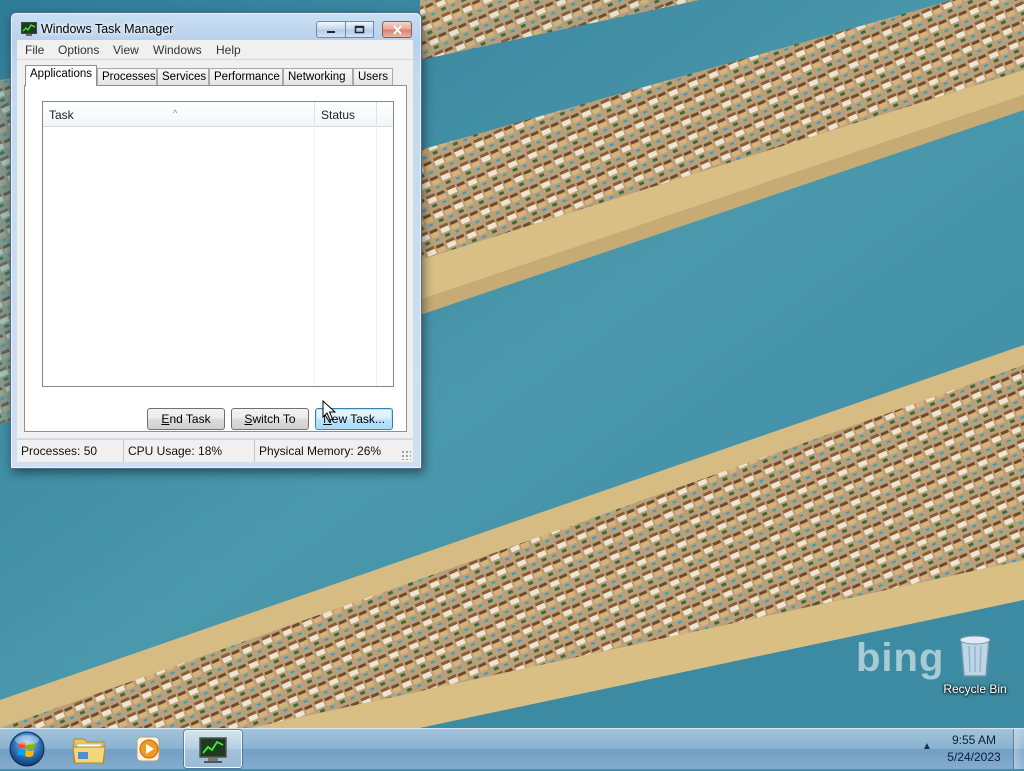 The image size is (1024, 771). Describe the element at coordinates (974, 749) in the screenshot. I see `system-clock: 9:55 AM 5/24/2023` at that location.